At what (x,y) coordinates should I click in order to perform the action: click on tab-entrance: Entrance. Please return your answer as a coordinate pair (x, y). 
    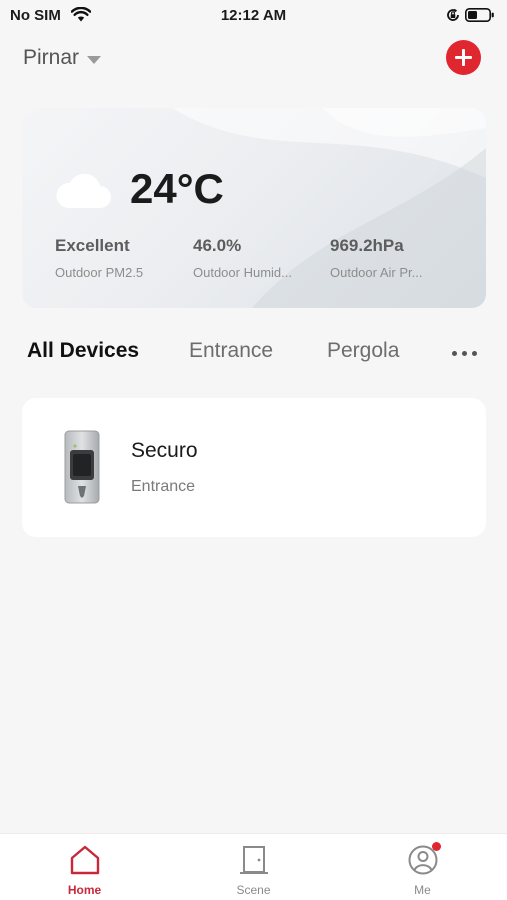
    Looking at the image, I should click on (231, 351).